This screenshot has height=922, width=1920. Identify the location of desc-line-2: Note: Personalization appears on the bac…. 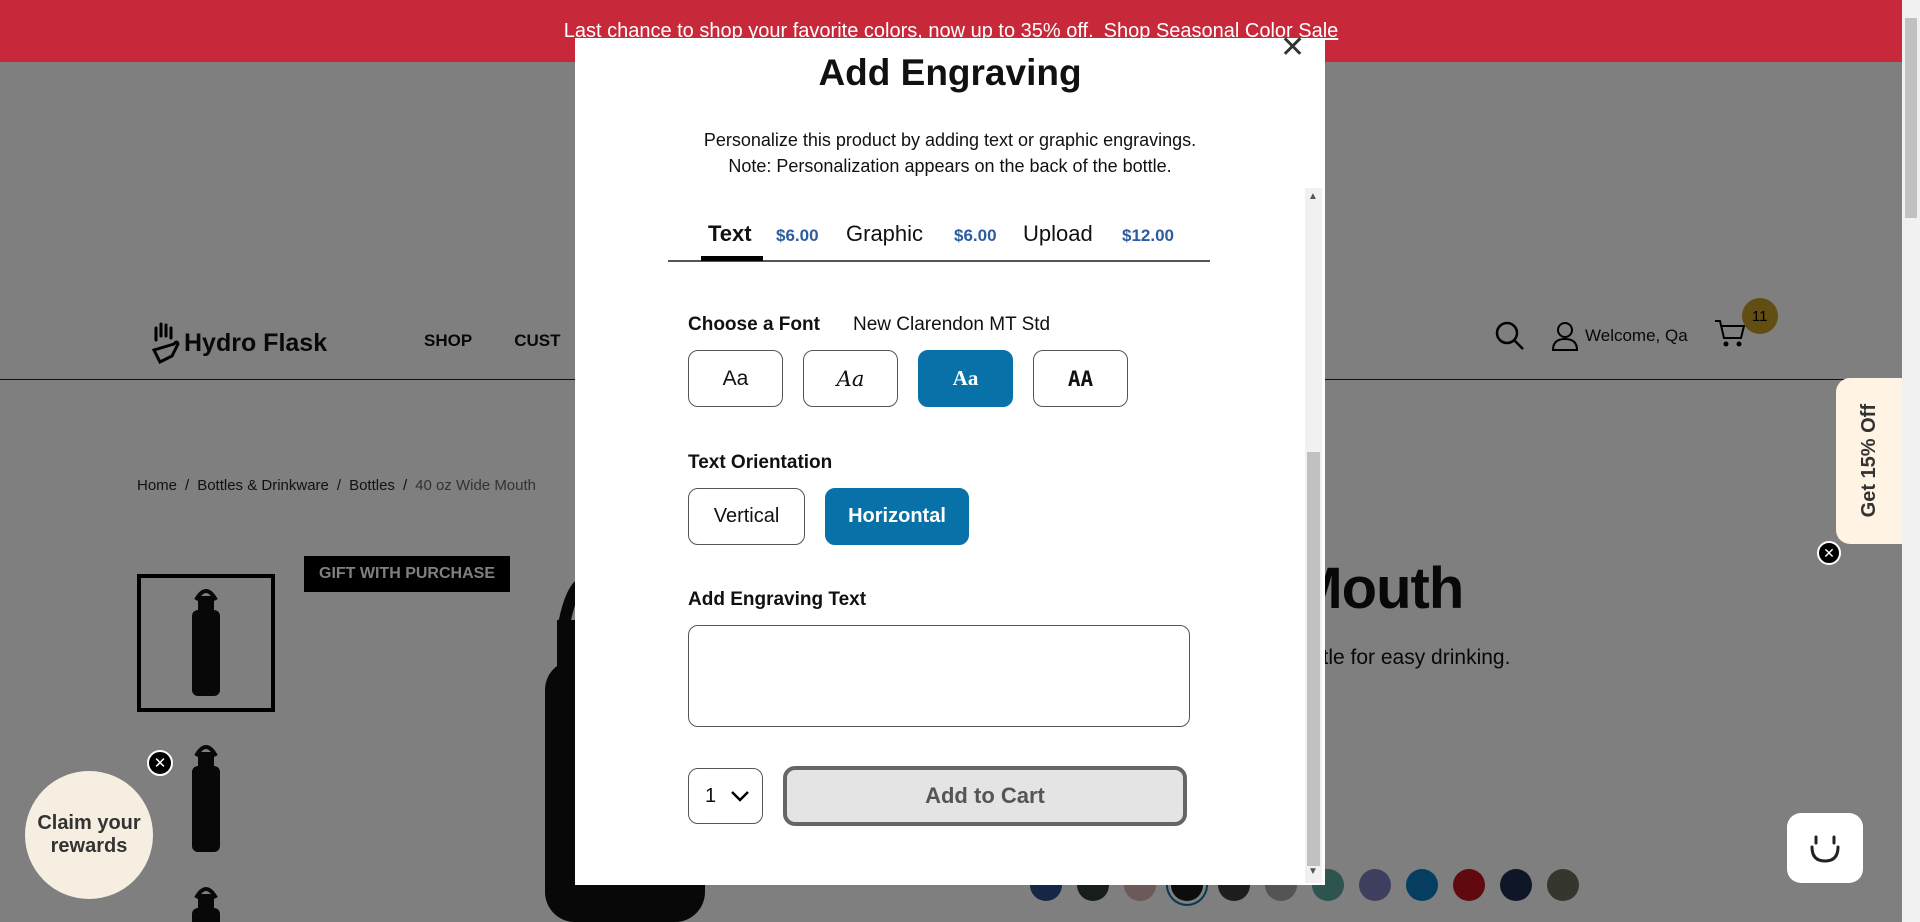
(950, 166).